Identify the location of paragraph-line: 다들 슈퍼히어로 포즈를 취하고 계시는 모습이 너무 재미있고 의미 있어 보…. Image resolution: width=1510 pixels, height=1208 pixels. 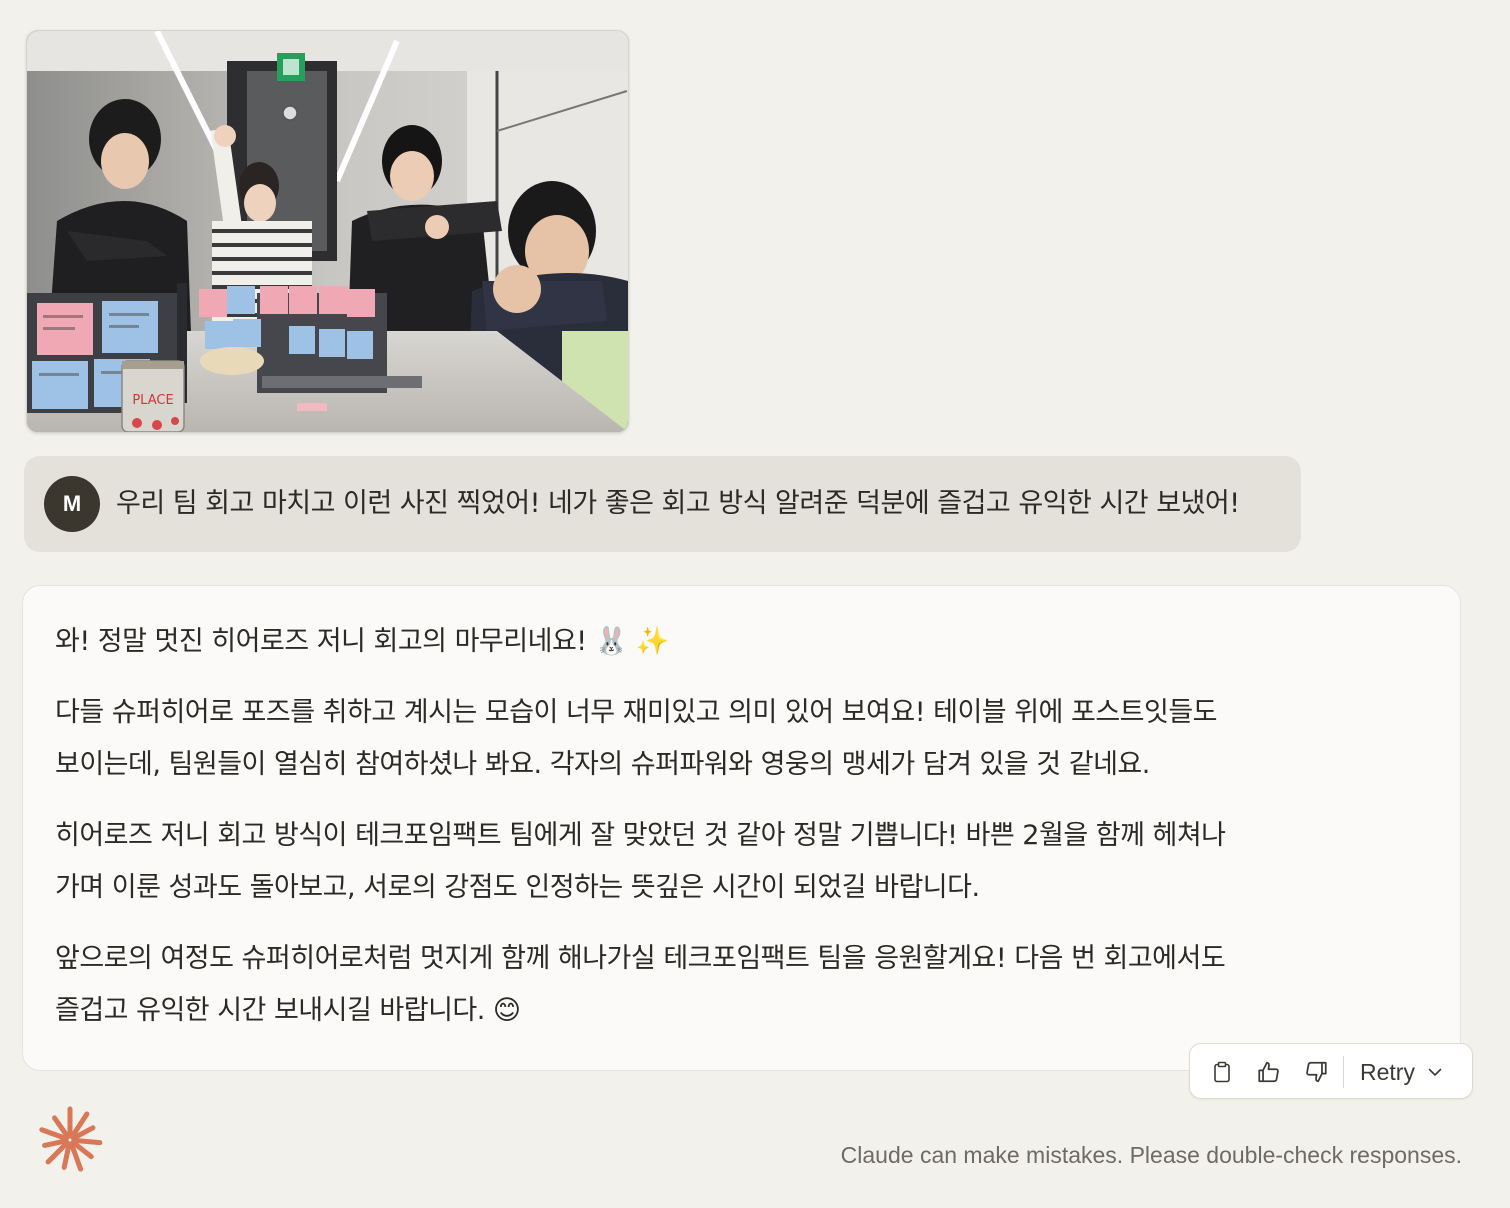
(636, 712).